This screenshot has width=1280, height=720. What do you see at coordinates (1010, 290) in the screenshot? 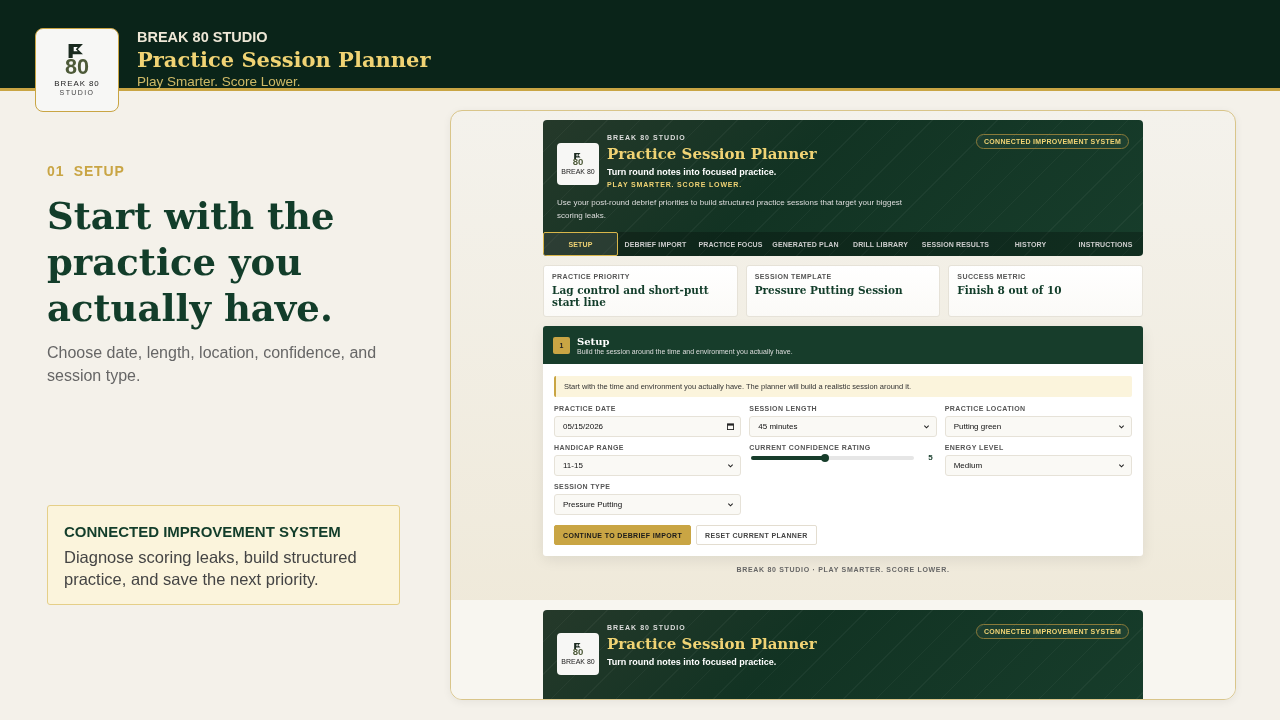
I see `card-value: Finish 8 out of 10` at bounding box center [1010, 290].